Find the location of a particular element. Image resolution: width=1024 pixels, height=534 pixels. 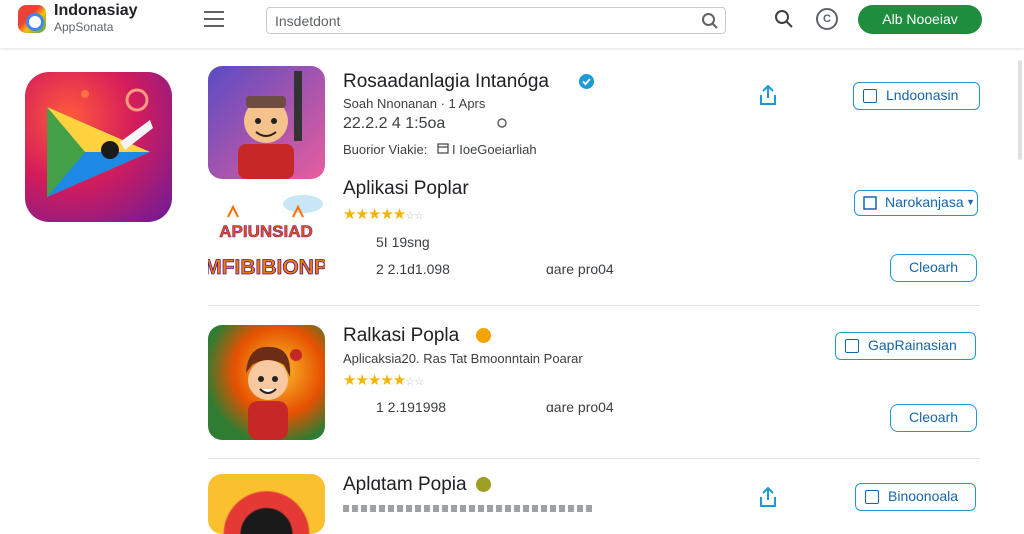

app-downloads: 5I 19sng is located at coordinates (403, 242).